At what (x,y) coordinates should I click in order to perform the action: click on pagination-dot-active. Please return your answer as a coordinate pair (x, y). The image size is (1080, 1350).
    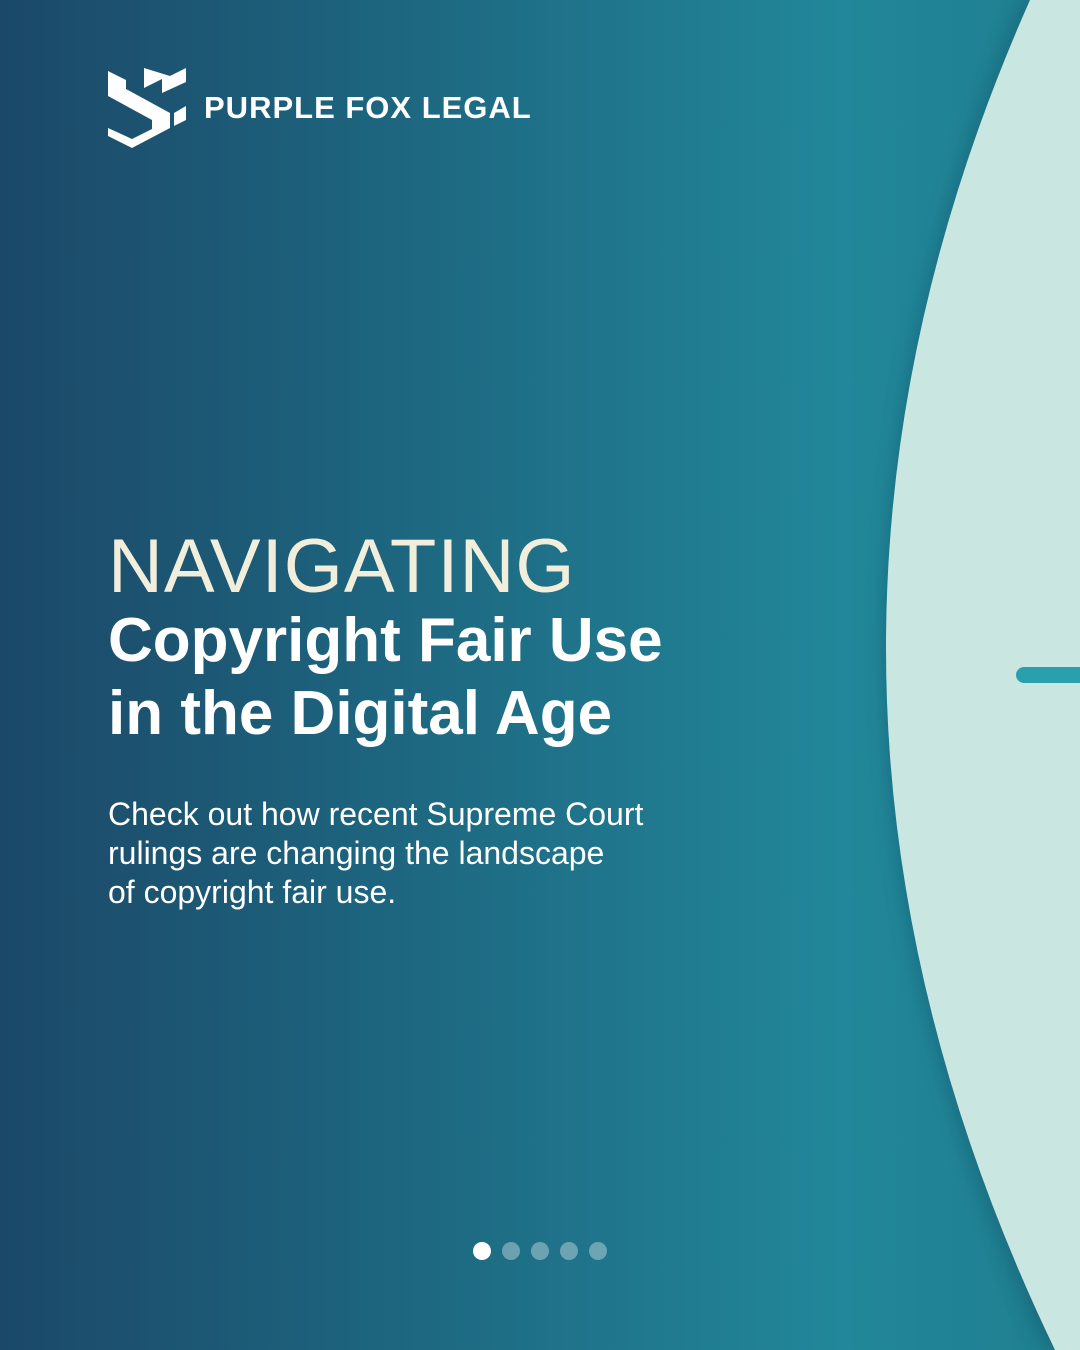
    Looking at the image, I should click on (482, 1251).